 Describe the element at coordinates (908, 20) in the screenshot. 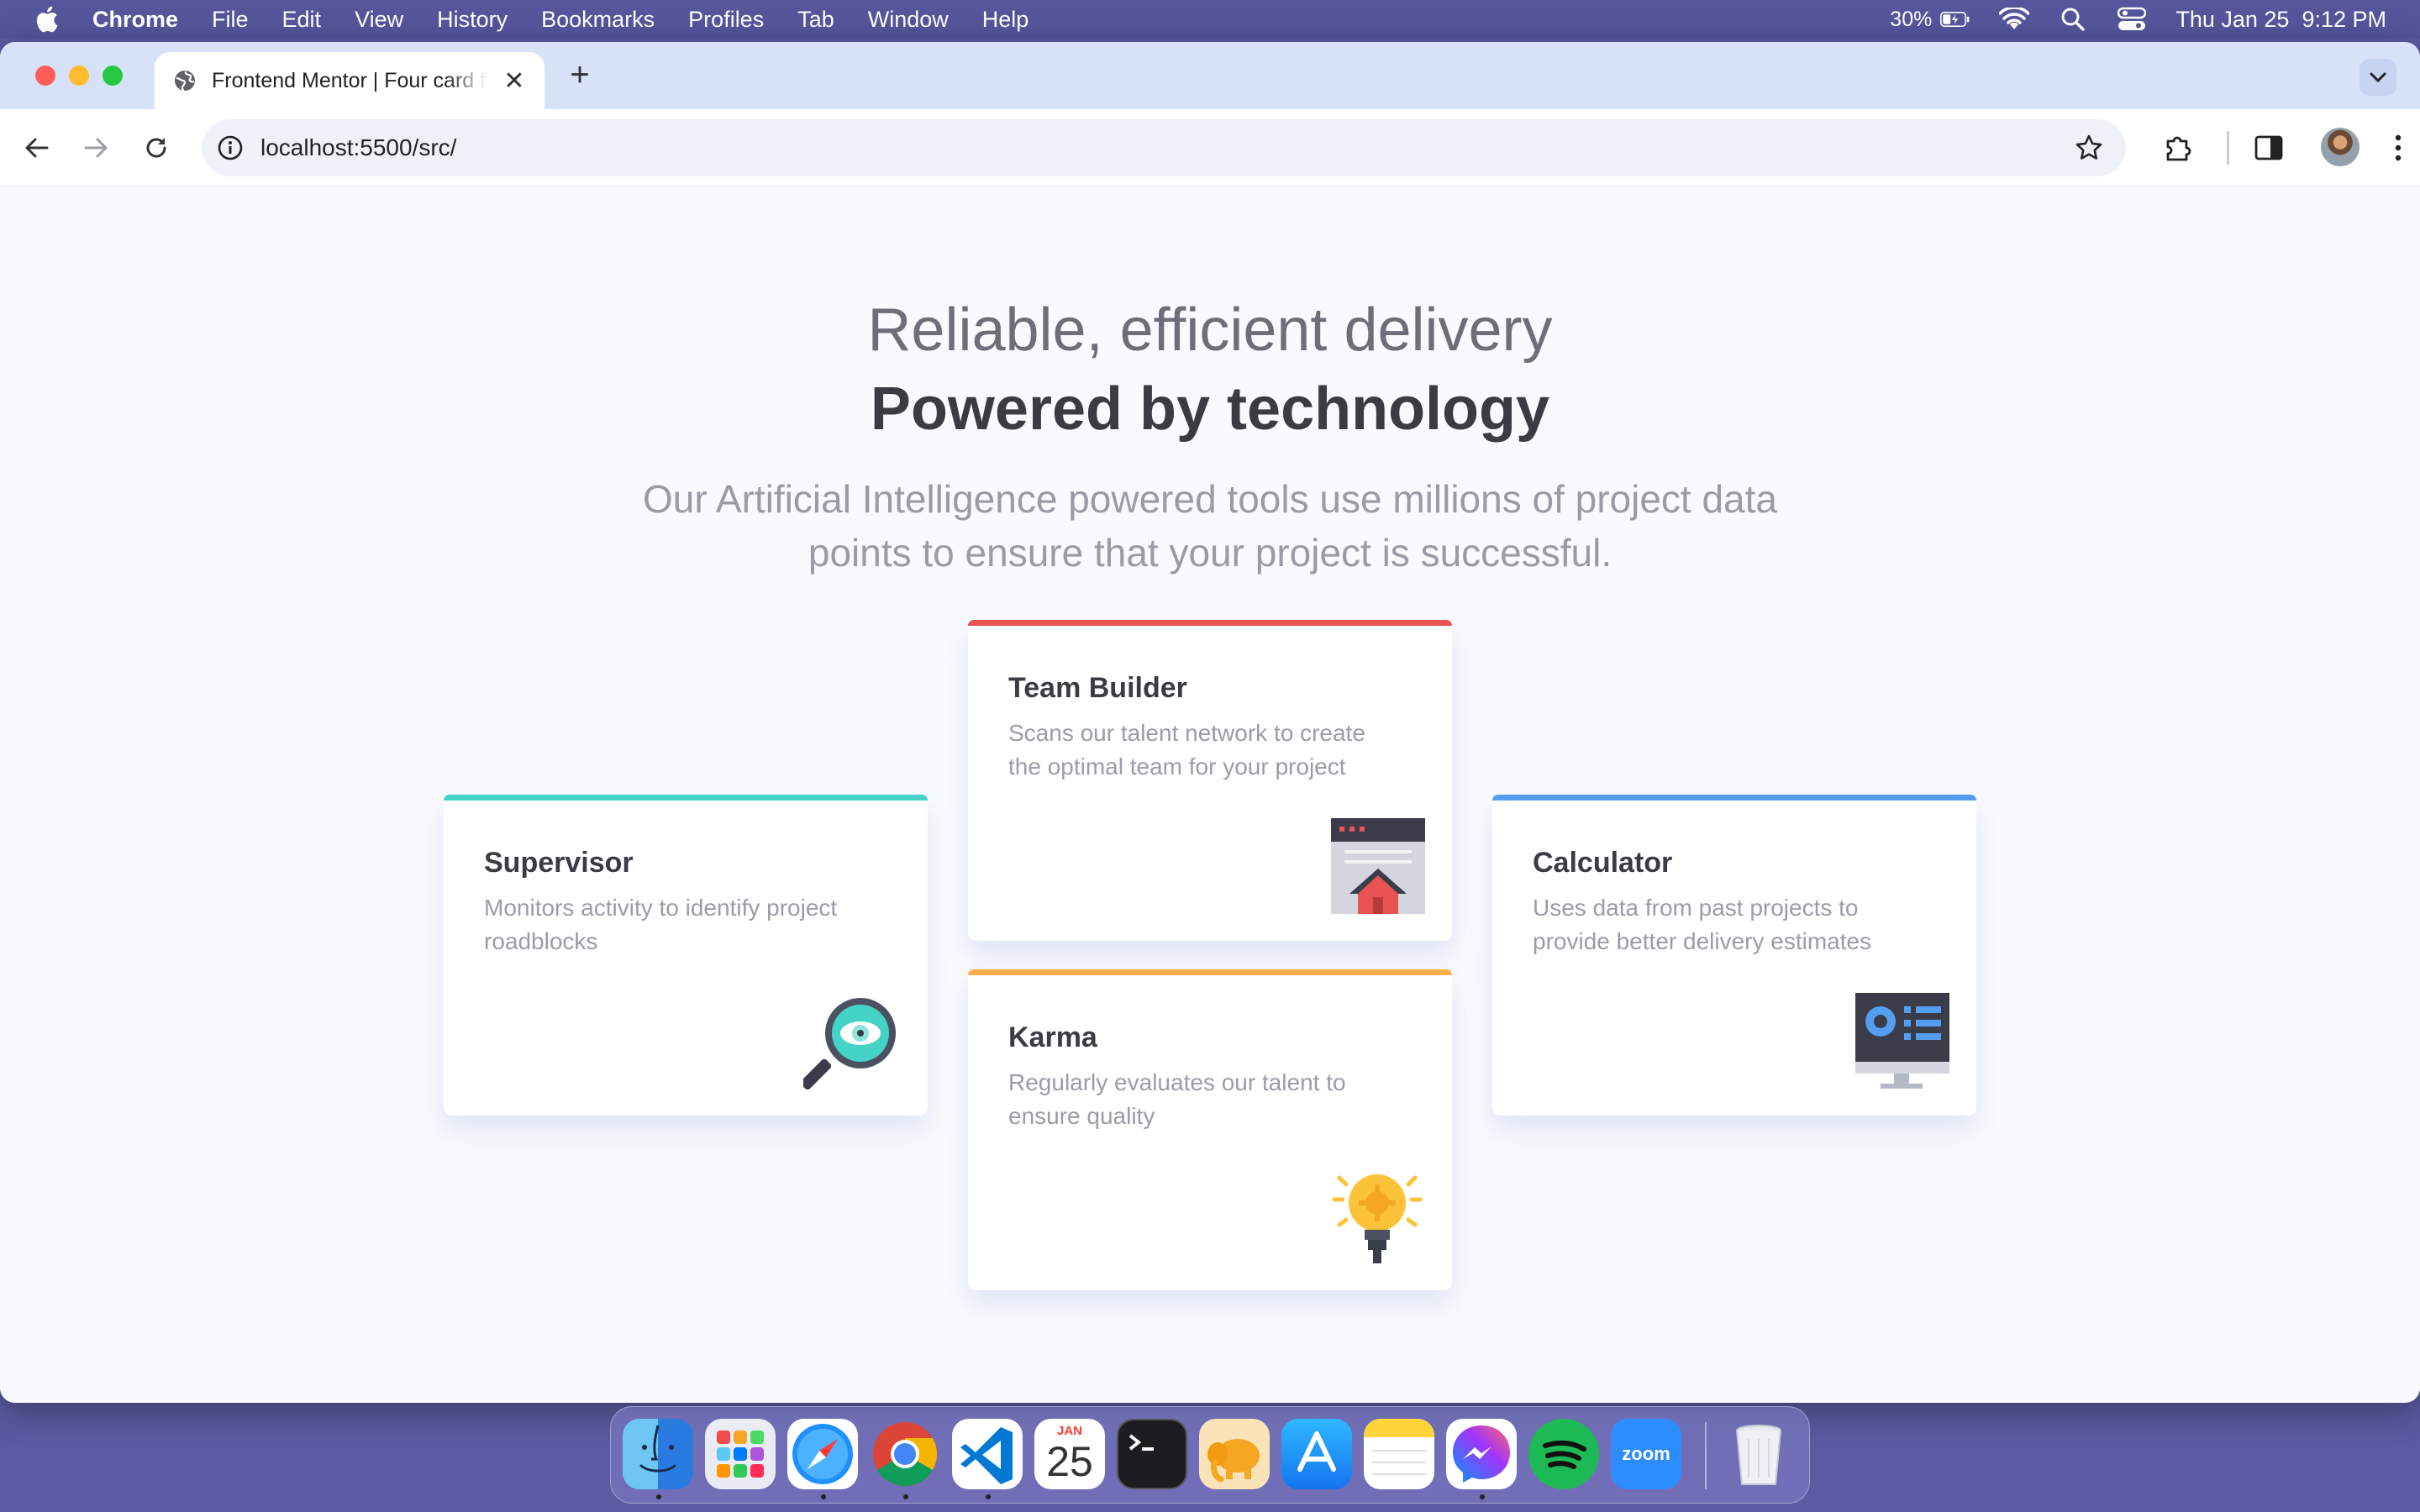

I see `menu-window: Window` at that location.